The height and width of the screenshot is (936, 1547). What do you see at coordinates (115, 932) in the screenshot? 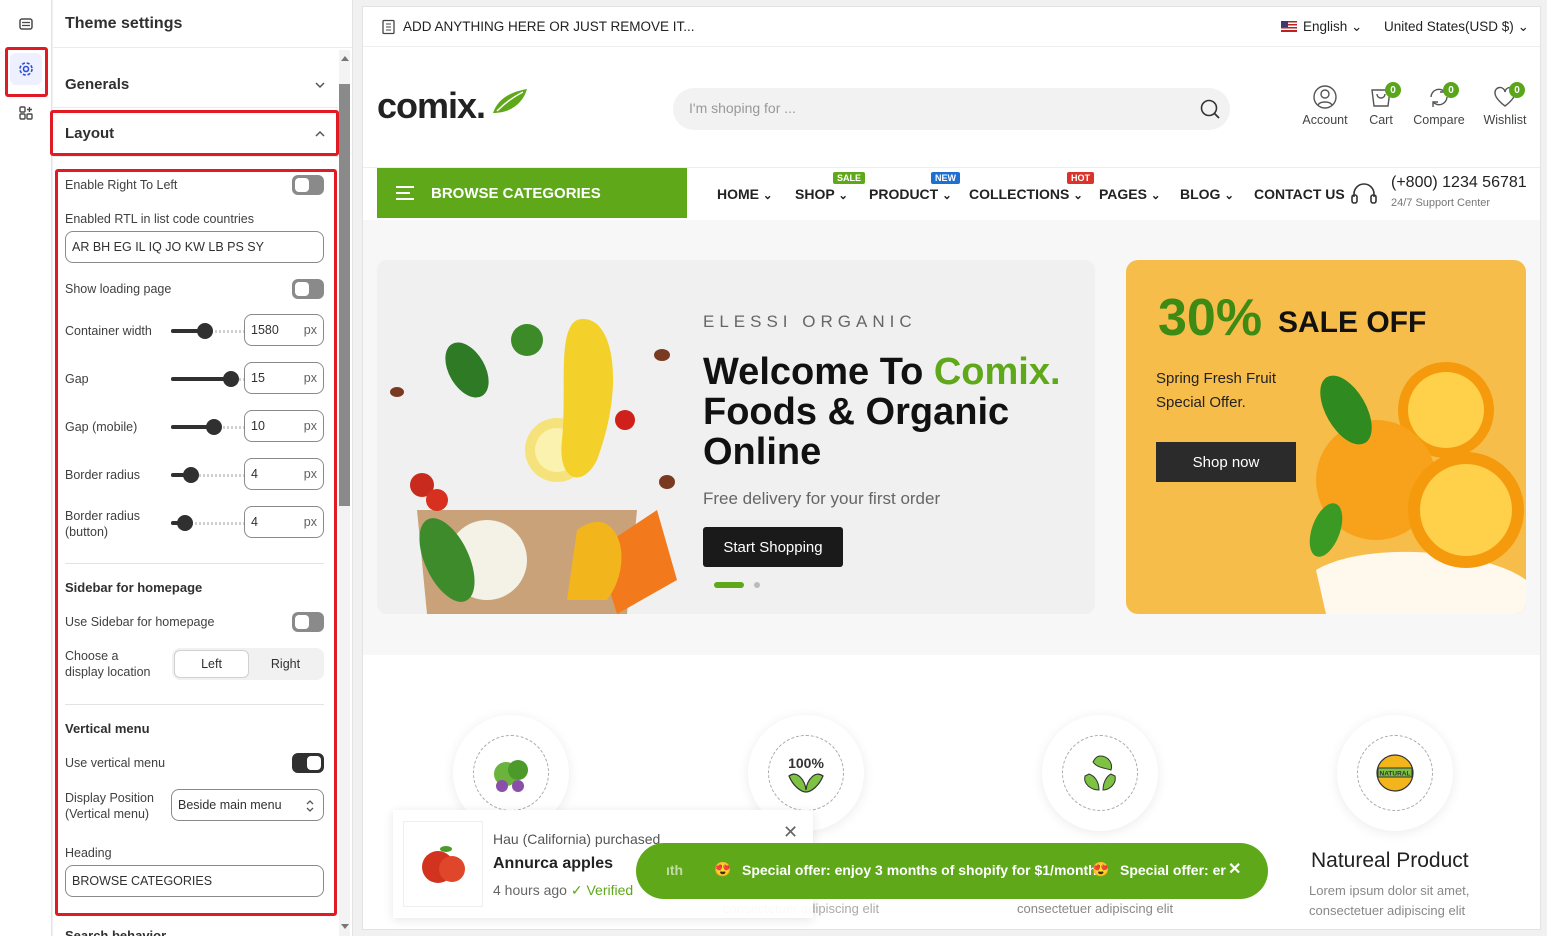
I see `search-behavior-heading: Search behavior` at bounding box center [115, 932].